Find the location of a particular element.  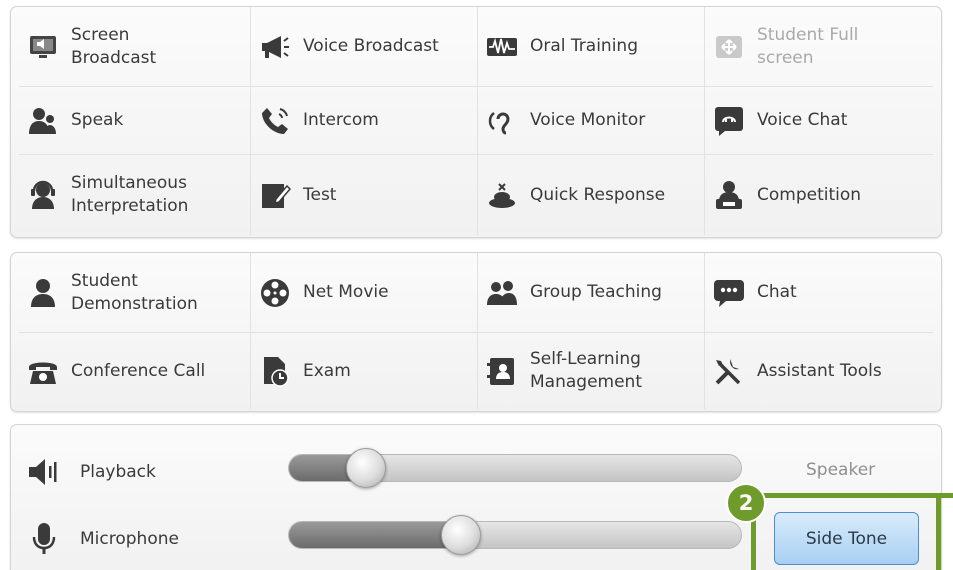

competition-button: Competition is located at coordinates (819, 195).